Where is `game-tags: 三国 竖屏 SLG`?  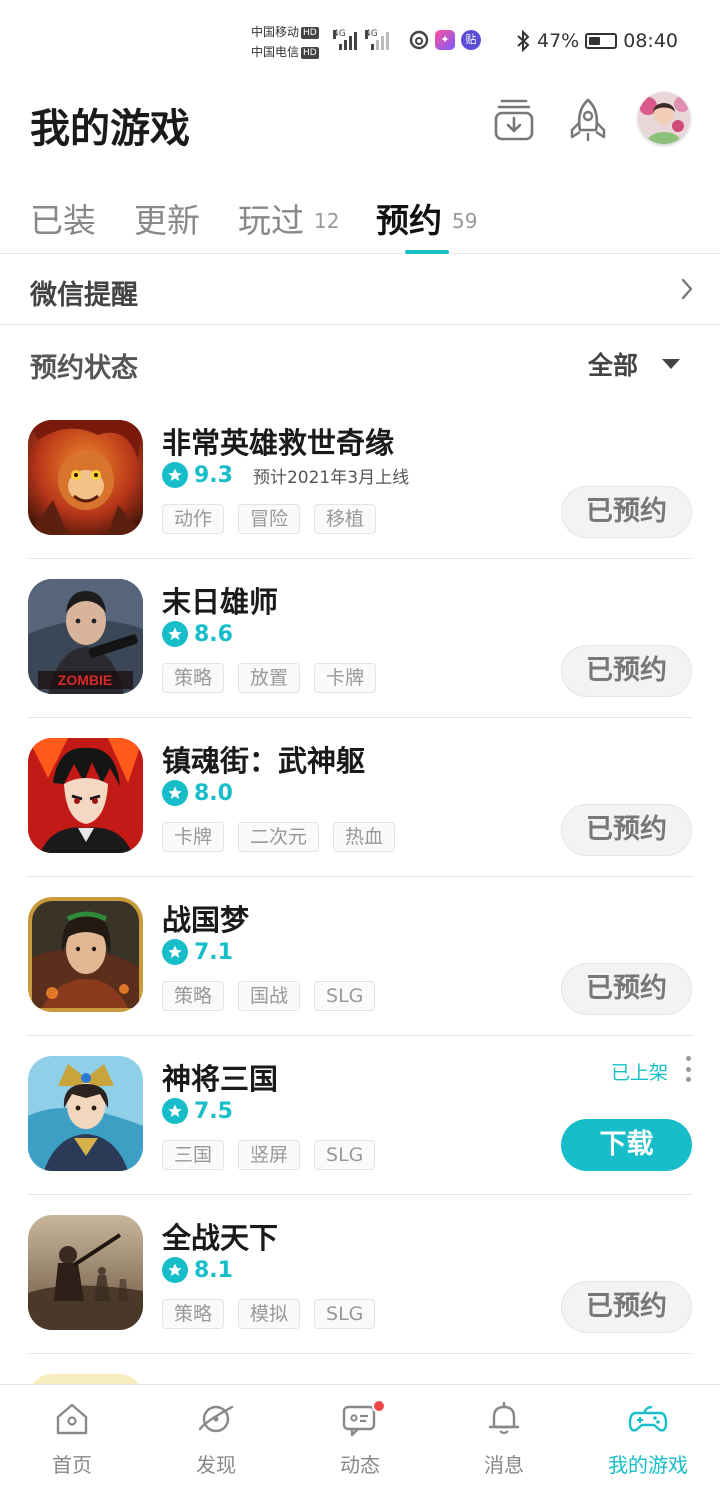
game-tags: 三国 竖屏 SLG is located at coordinates (269, 1155).